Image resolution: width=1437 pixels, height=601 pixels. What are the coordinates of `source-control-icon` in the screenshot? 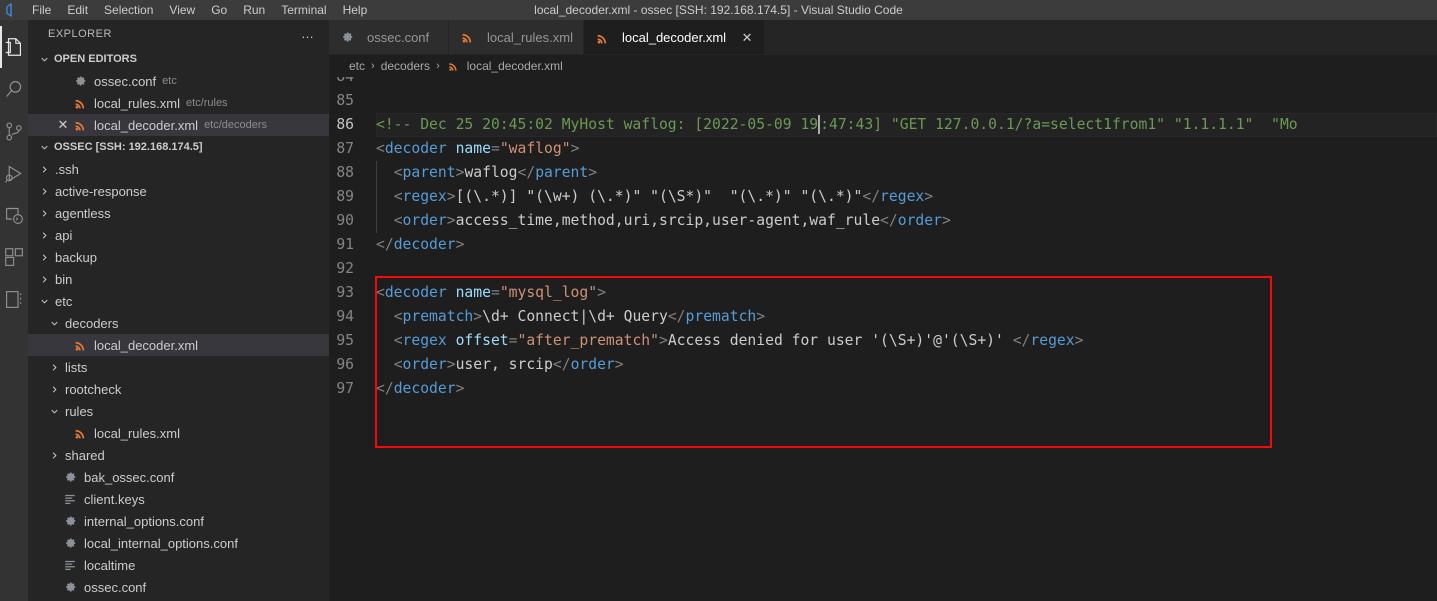 It's located at (14, 131).